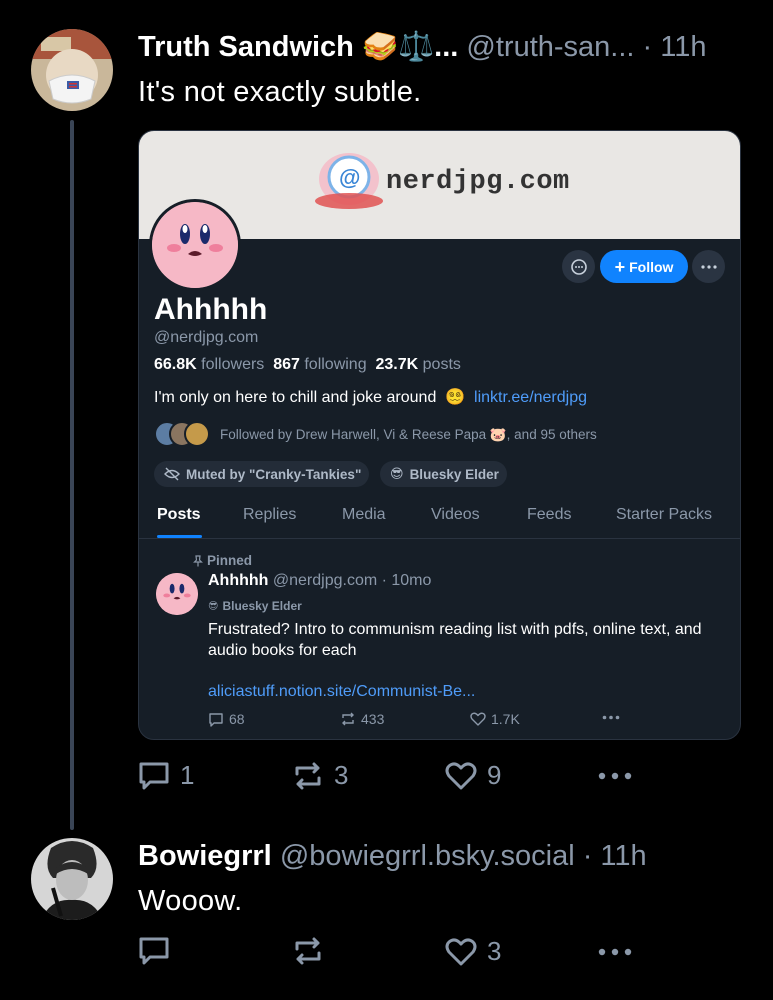  What do you see at coordinates (280, 92) in the screenshot?
I see `post-text: It's not exactly subtle.` at bounding box center [280, 92].